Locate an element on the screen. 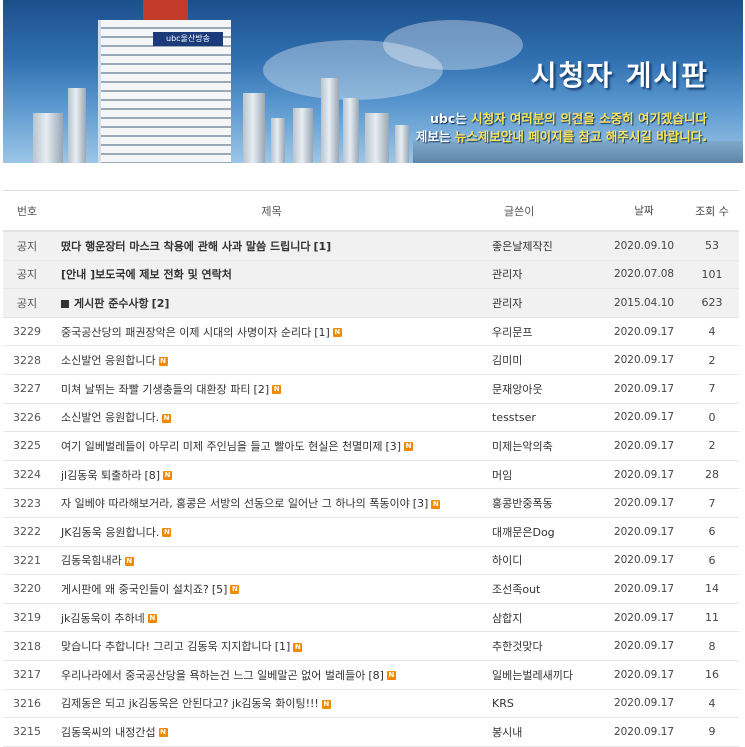 This screenshot has width=745, height=747. post-title-link: 김제동은 되고 jk김동욱은 안된다고? jk김동욱 화이팅!!! is located at coordinates (190, 703).